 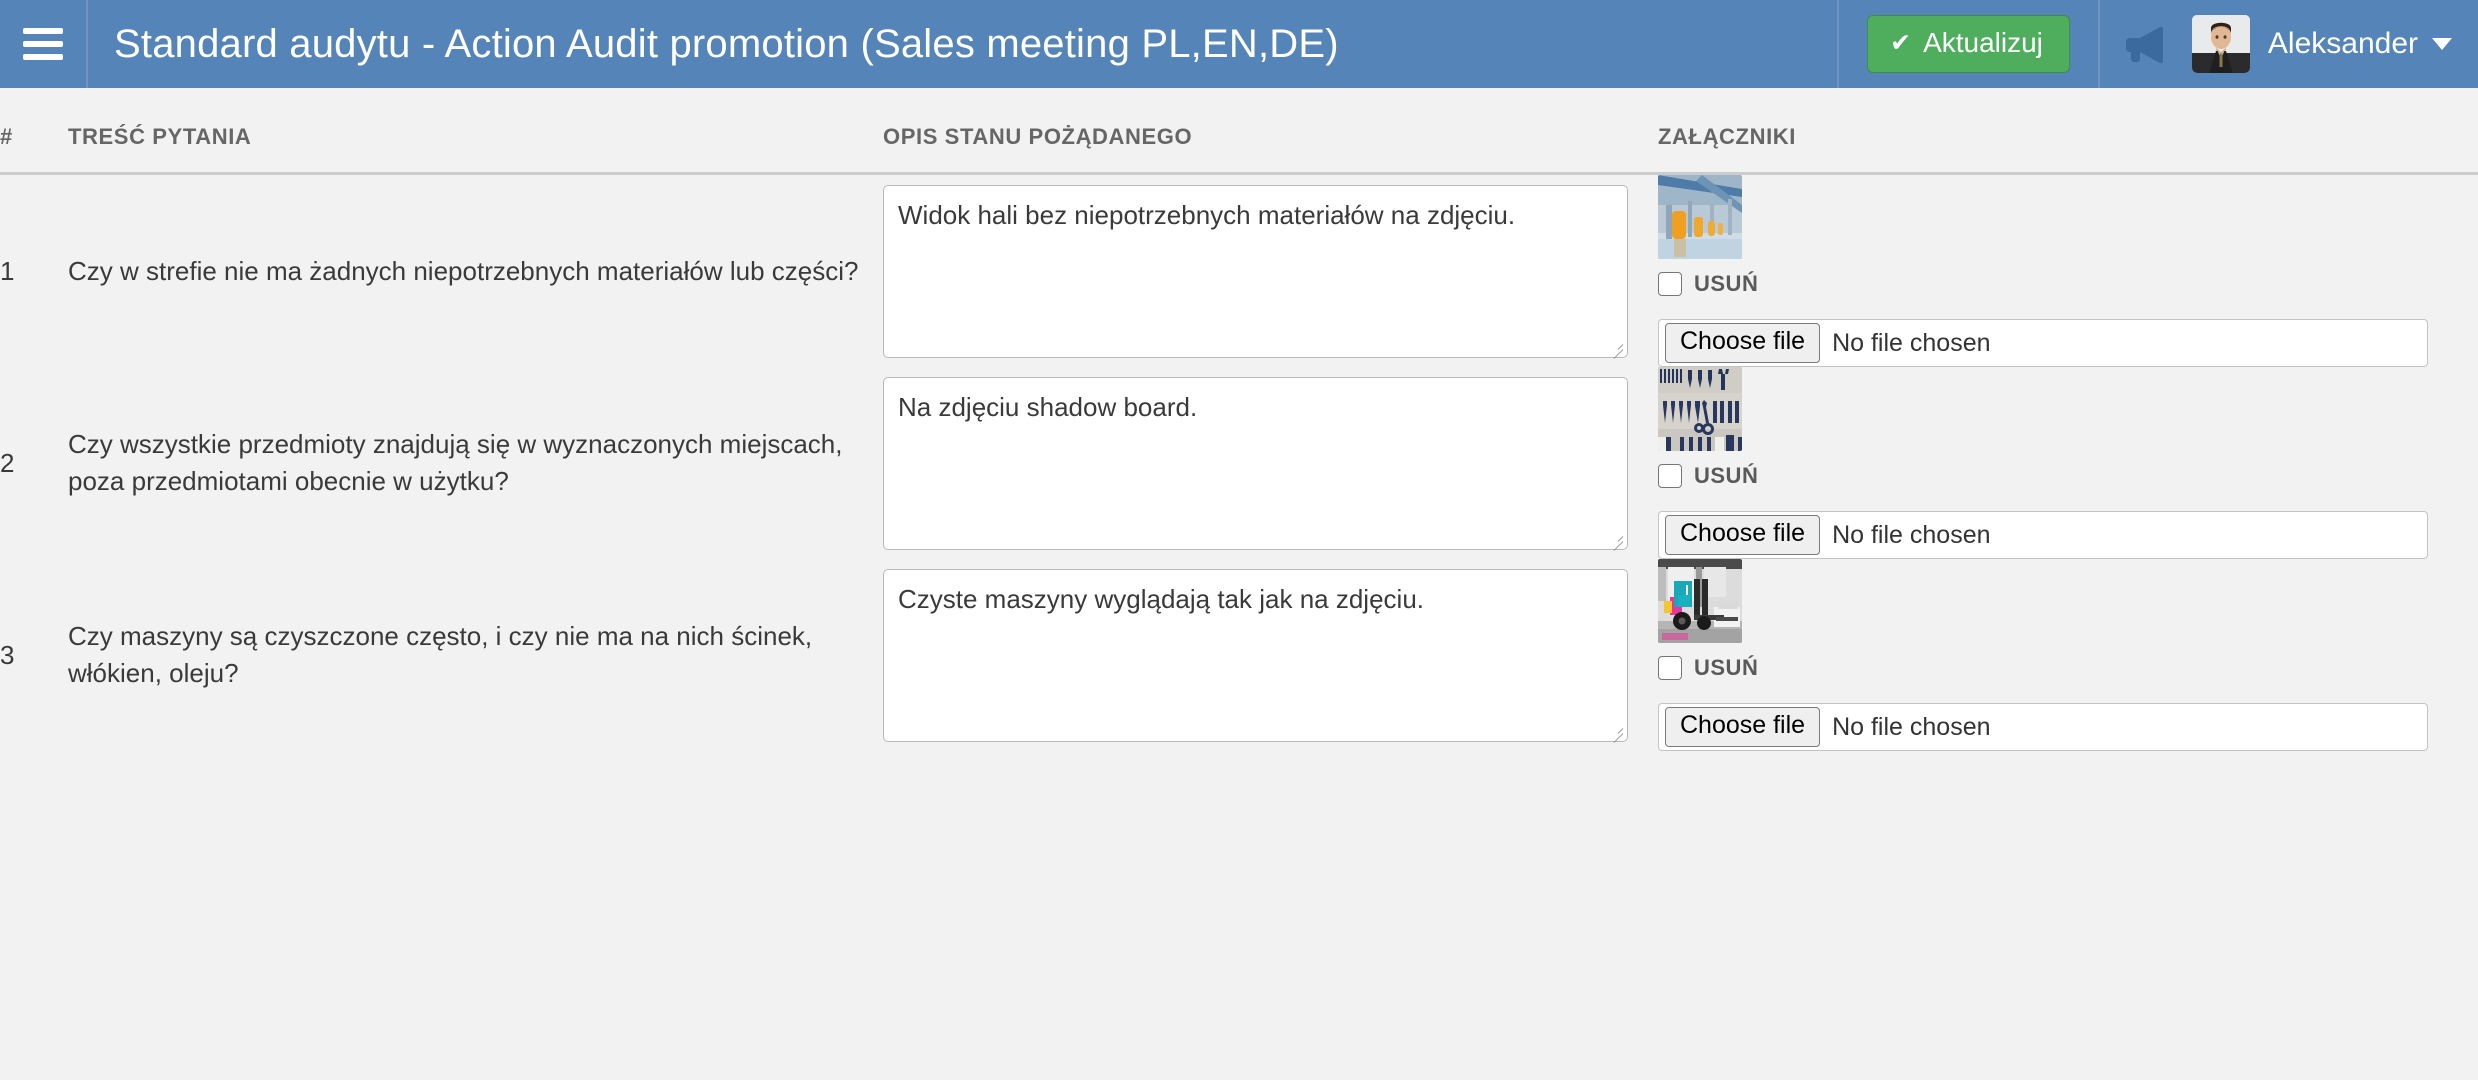 I want to click on caret-down-icon, so click(x=2442, y=44).